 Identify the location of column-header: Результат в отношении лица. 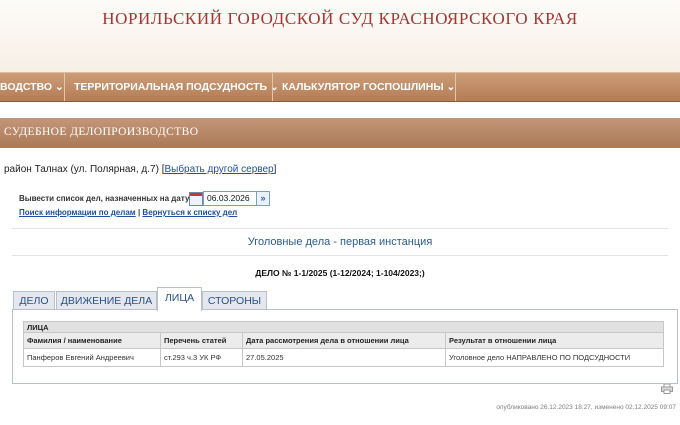
(554, 340).